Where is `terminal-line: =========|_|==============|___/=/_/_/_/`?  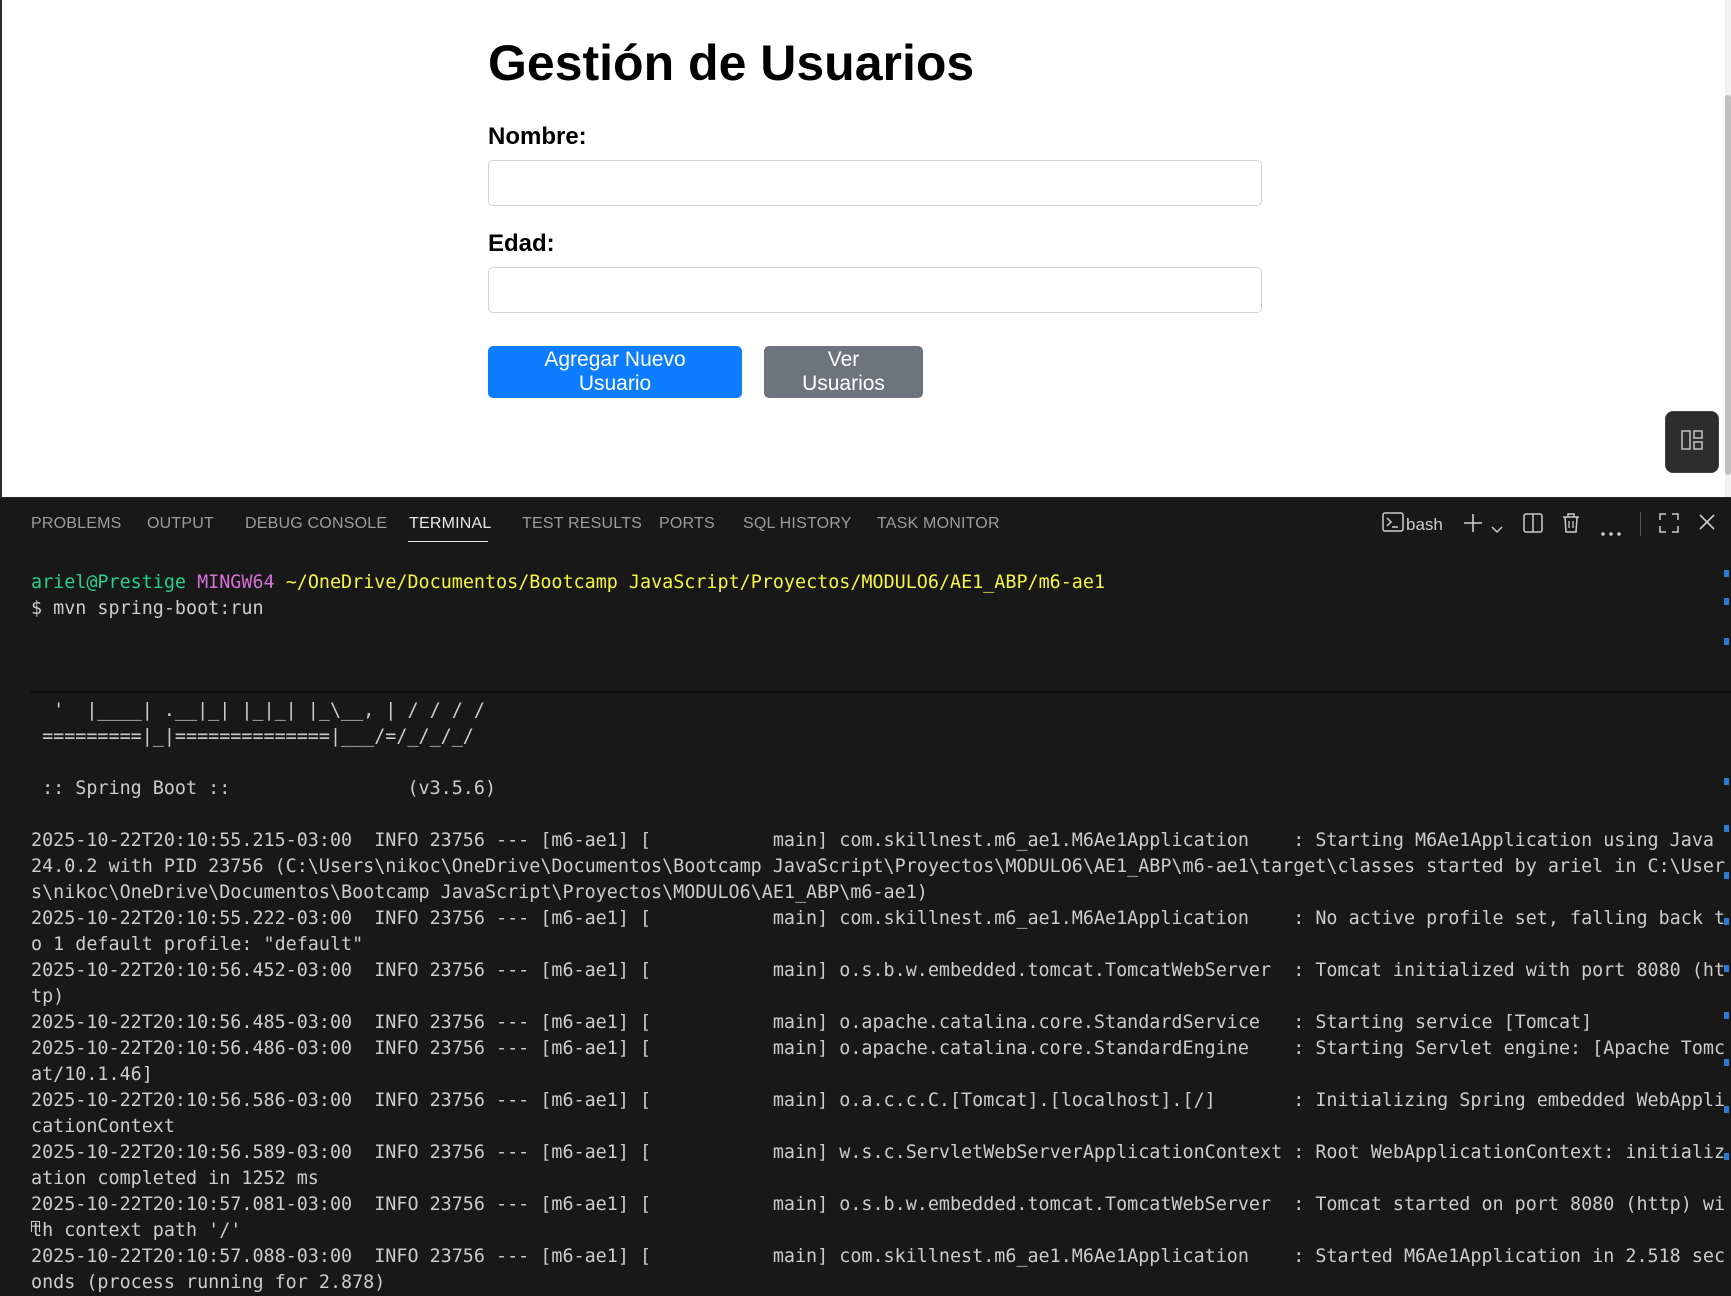
terminal-line: =========|_|==============|___/=/_/_/_/ is located at coordinates (252, 736).